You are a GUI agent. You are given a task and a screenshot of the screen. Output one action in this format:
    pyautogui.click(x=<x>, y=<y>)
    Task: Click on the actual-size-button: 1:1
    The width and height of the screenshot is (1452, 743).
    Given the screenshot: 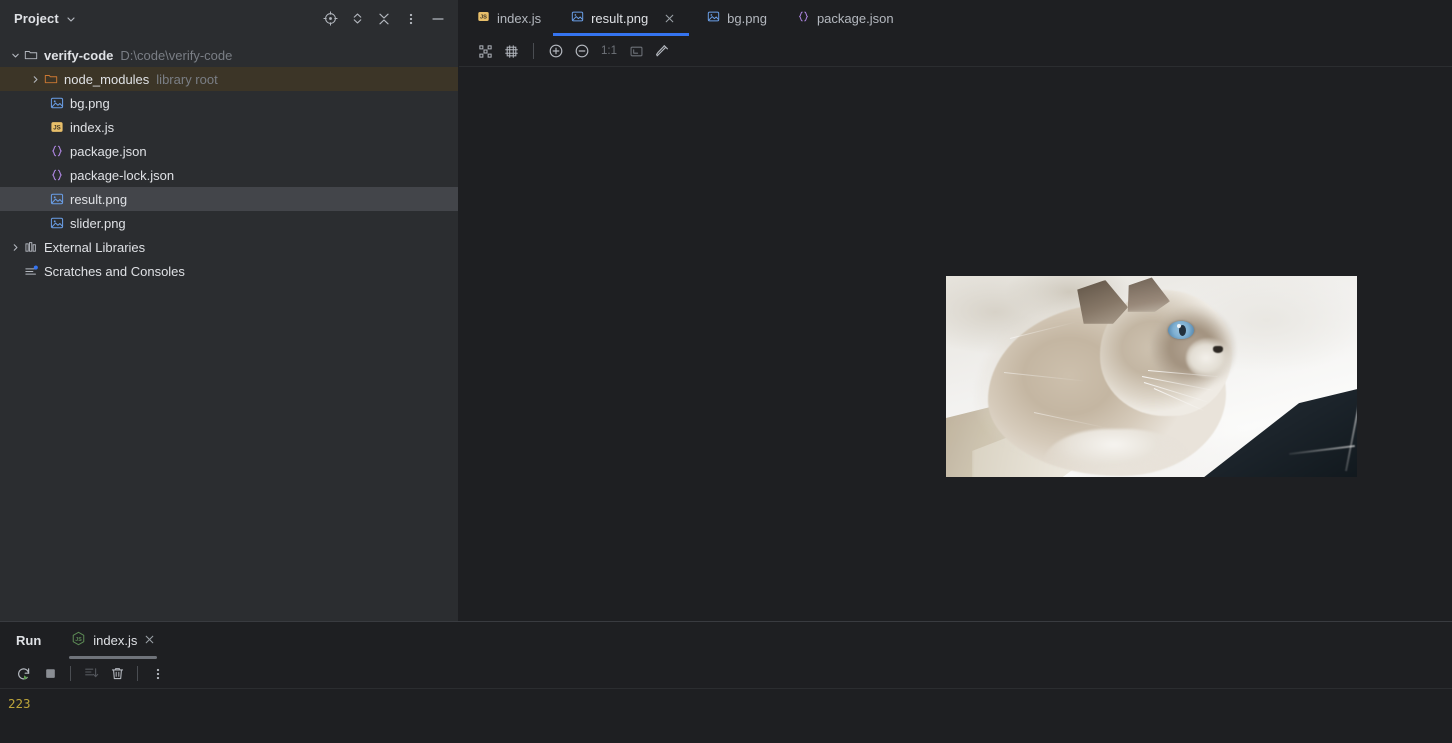 What is the action you would take?
    pyautogui.click(x=609, y=51)
    